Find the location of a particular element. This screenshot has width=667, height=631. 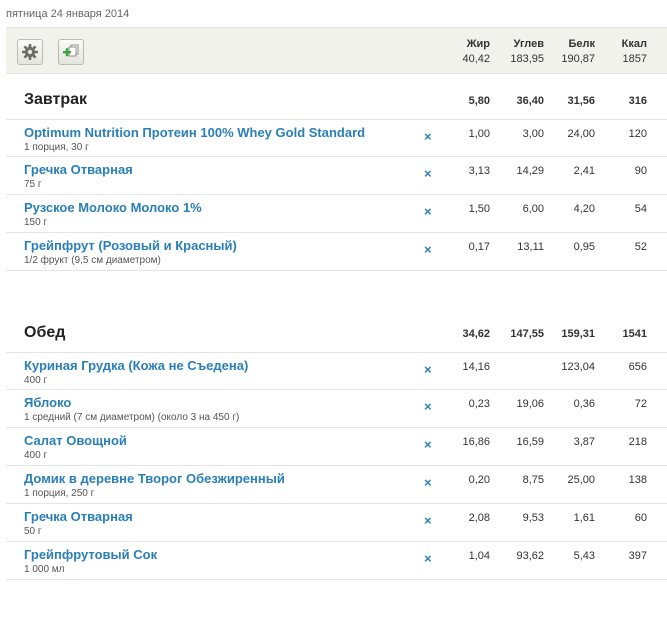

food-name-link: Рузское Молоко Молоко 1% is located at coordinates (113, 207).